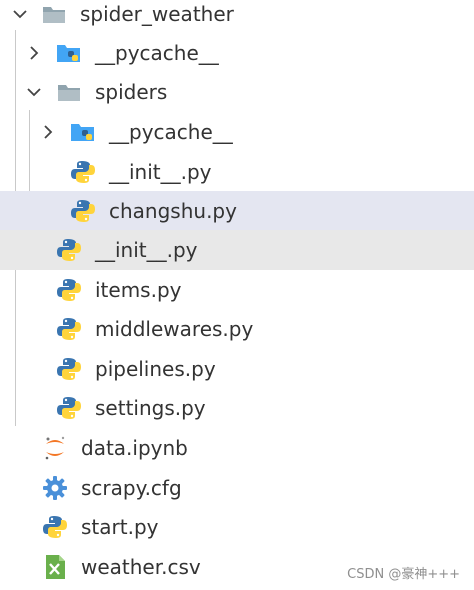 This screenshot has height=590, width=474. Describe the element at coordinates (237, 290) in the screenshot. I see `tree-item-items-py: items.py` at that location.